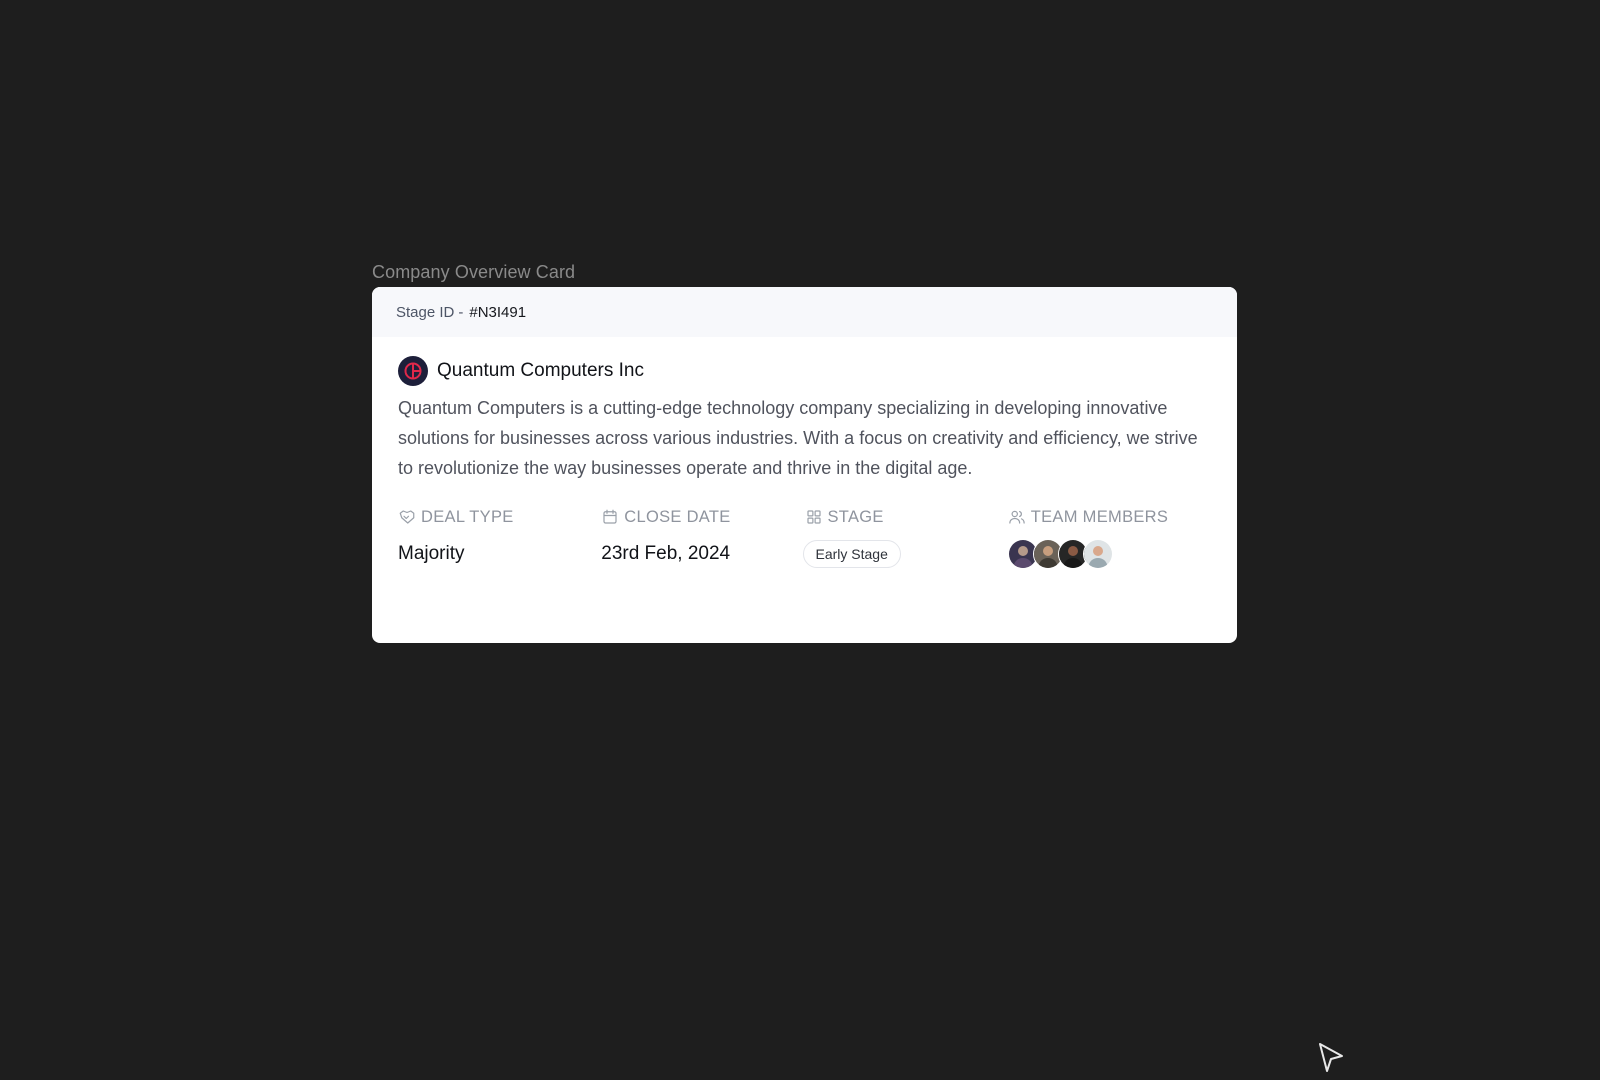 This screenshot has height=1080, width=1600. What do you see at coordinates (425, 312) in the screenshot?
I see `stage-id-label: Stage ID` at bounding box center [425, 312].